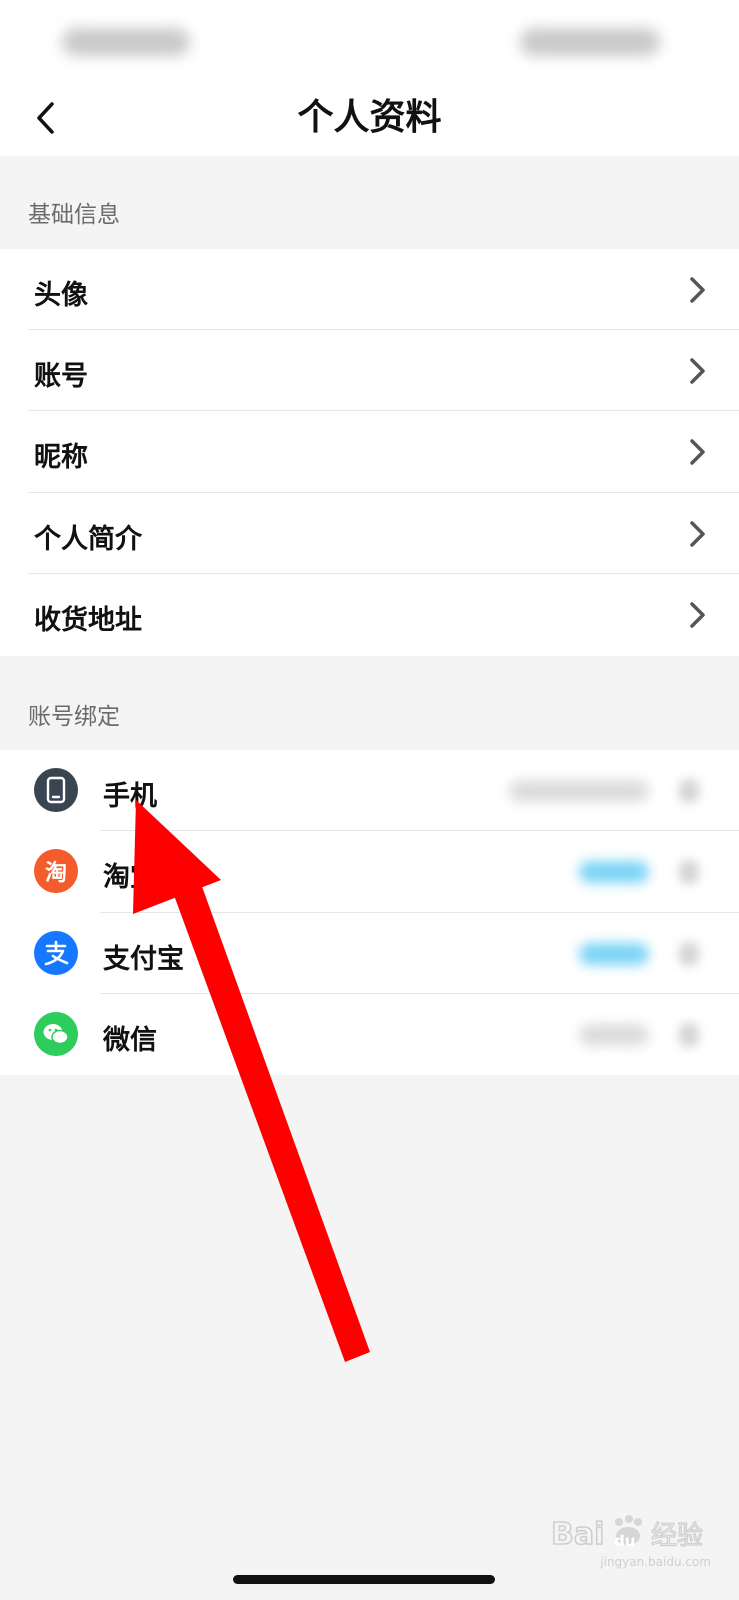  What do you see at coordinates (369, 40) in the screenshot?
I see `status-bar` at bounding box center [369, 40].